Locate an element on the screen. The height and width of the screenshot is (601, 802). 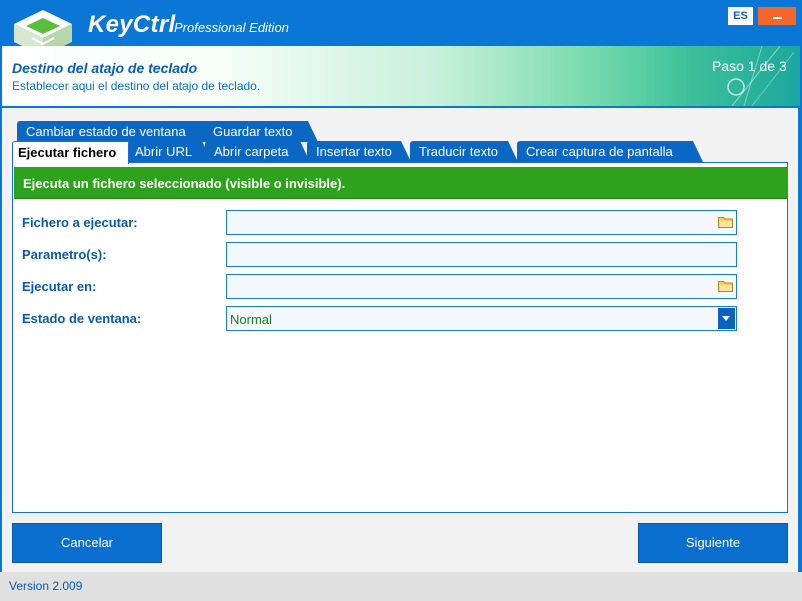
step-indicator: Paso 1 de 3 is located at coordinates (749, 66).